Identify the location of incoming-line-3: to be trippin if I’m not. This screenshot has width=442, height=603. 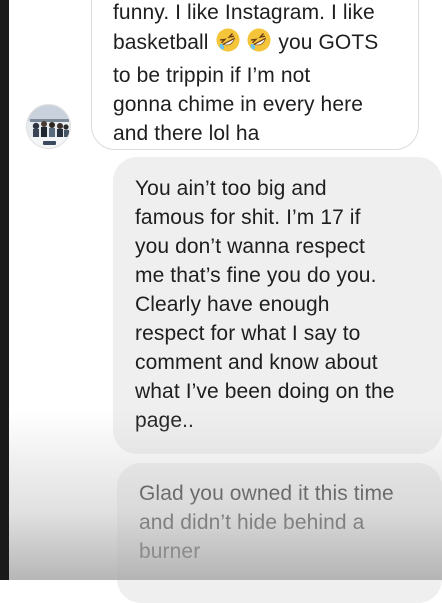
(212, 75).